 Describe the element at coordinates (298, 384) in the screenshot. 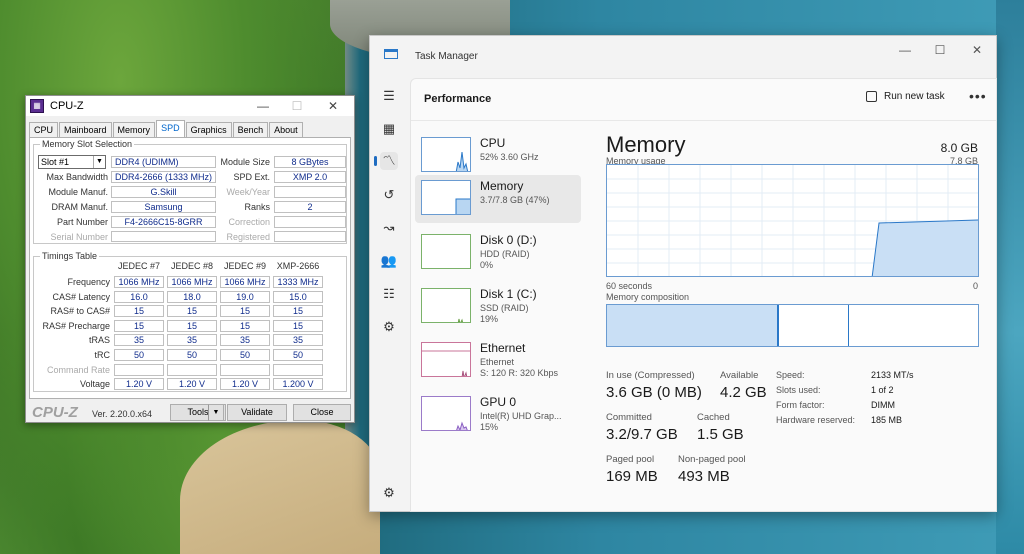

I see `timing-cell: 1.200 V` at that location.